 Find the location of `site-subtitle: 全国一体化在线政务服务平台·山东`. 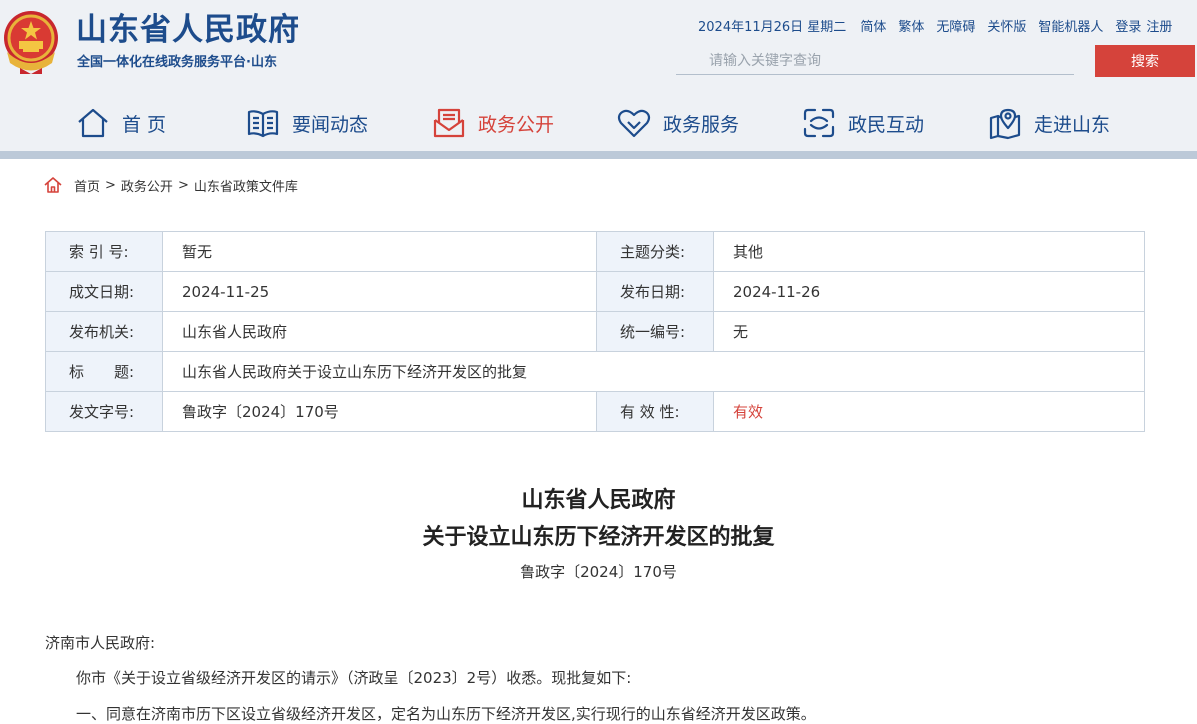

site-subtitle: 全国一体化在线政务服务平台·山东 is located at coordinates (177, 62).